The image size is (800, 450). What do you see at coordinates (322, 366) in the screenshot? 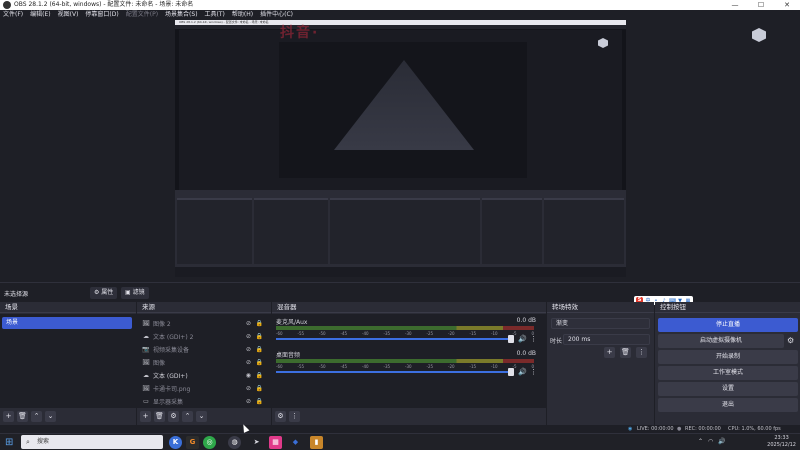
I see `meter-tick: -50` at bounding box center [322, 366].